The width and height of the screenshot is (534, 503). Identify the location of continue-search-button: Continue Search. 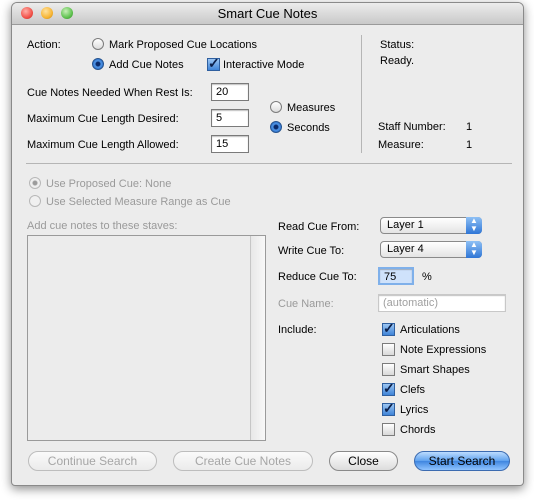
(92, 461).